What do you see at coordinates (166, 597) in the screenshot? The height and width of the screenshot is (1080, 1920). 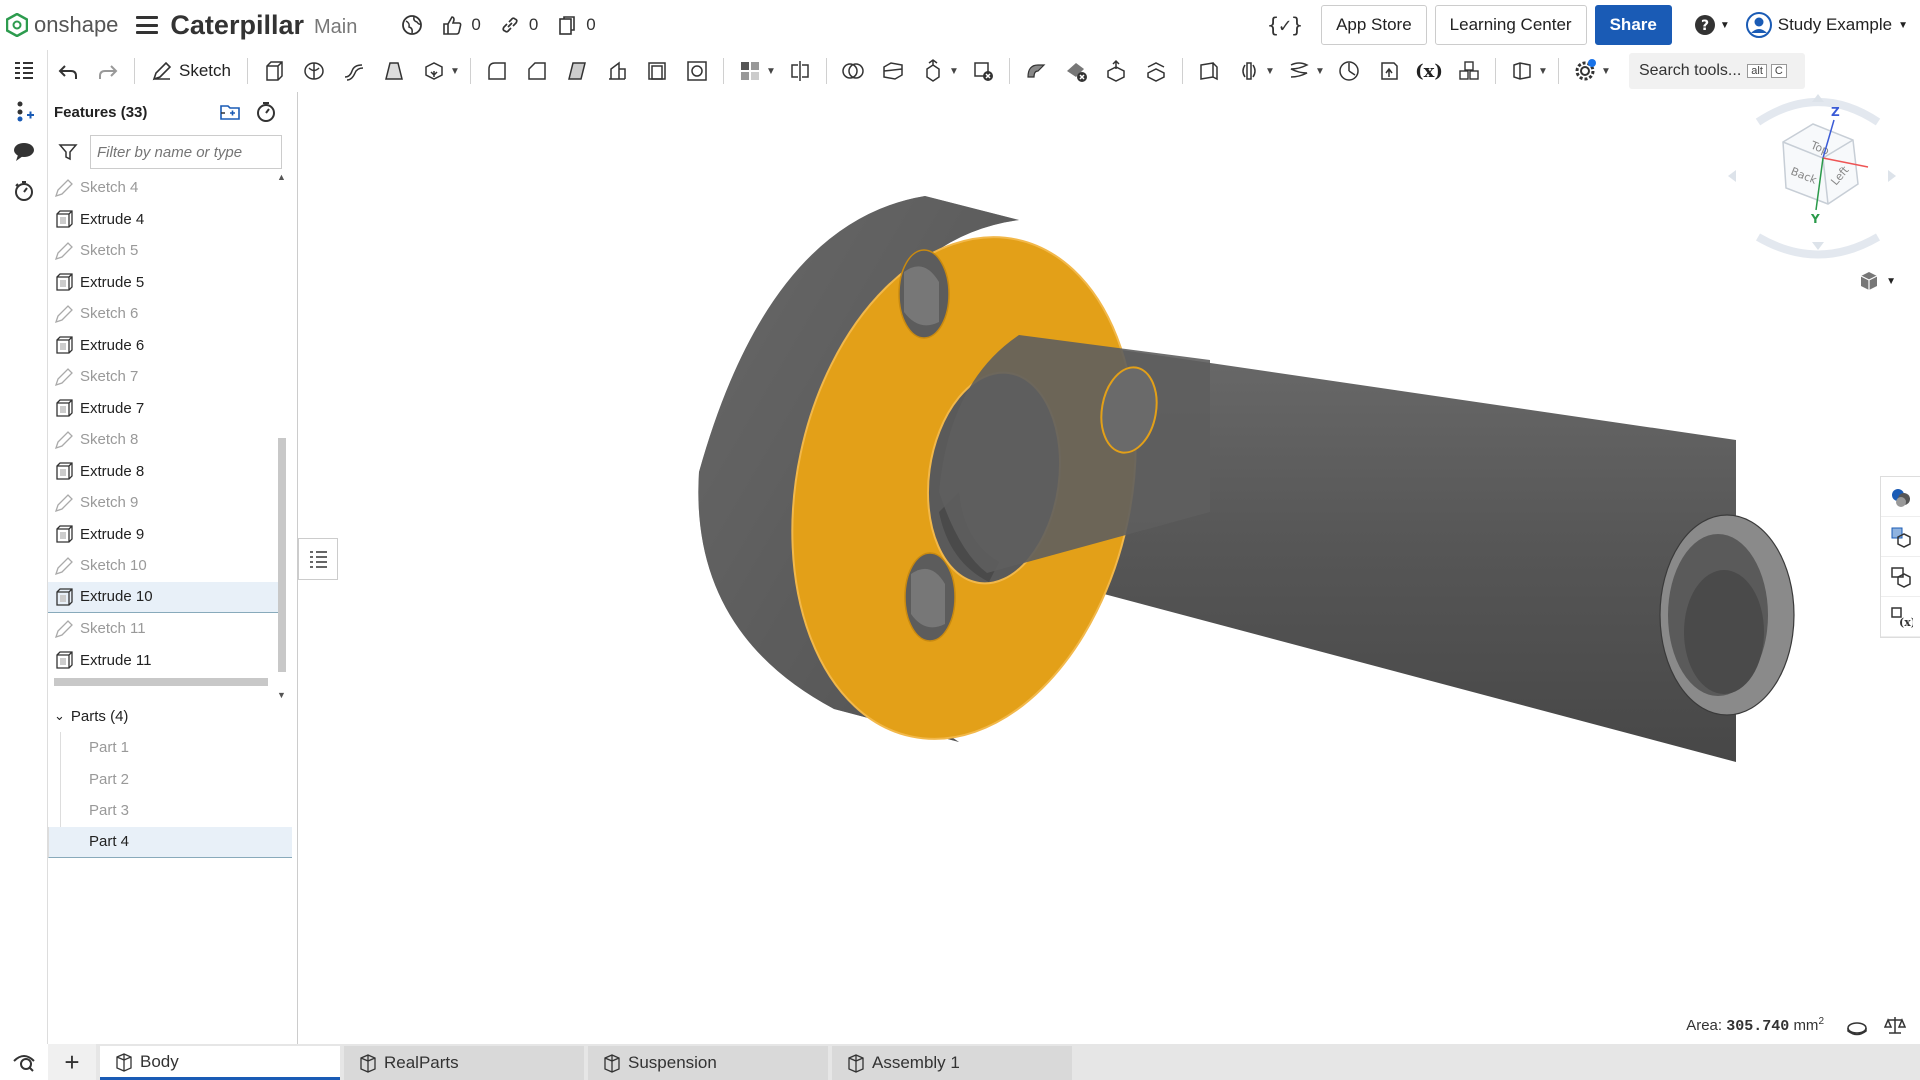 I see `feature-item: Extrude 10` at bounding box center [166, 597].